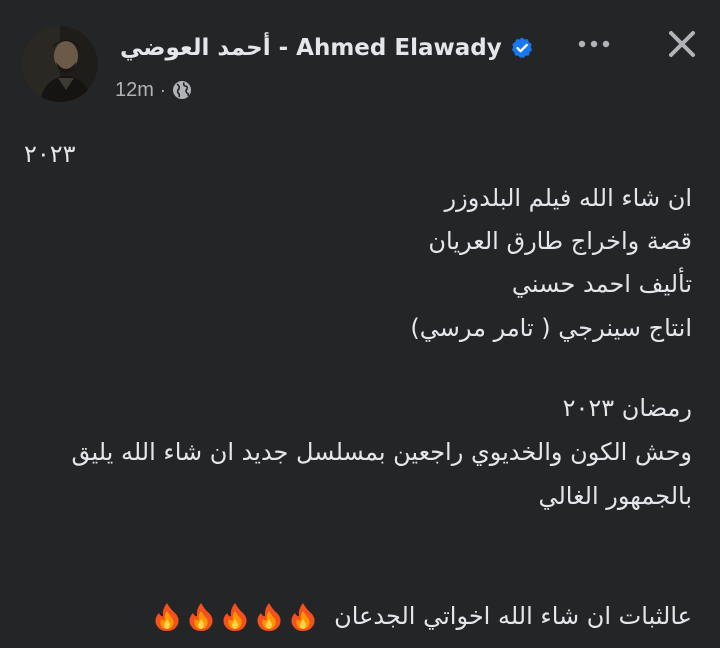 The image size is (720, 648). I want to click on fire-emoji-group, so click(235, 617).